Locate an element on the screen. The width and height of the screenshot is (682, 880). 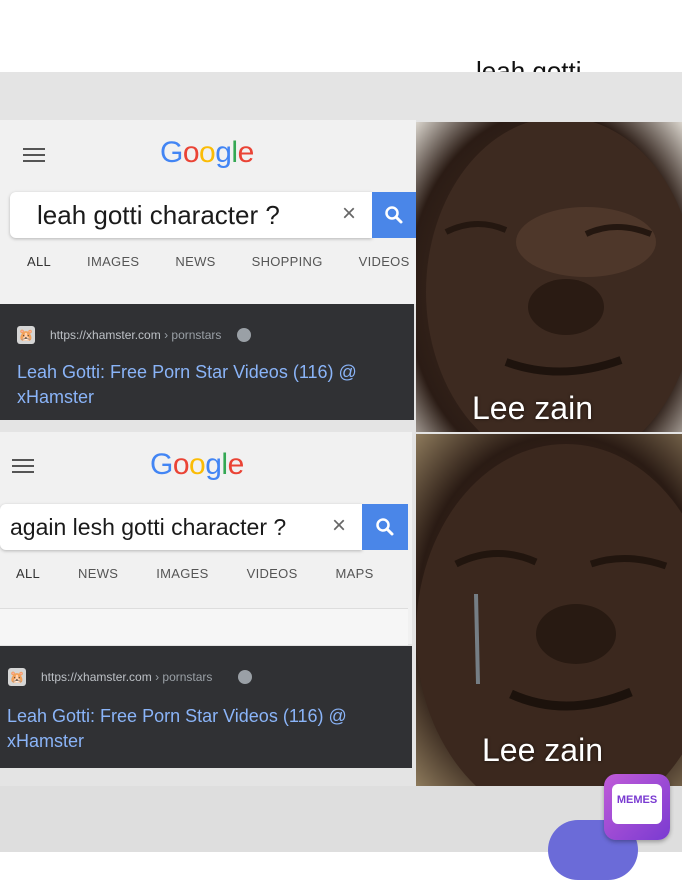
memes-app-logo: MEMES is located at coordinates (637, 807).